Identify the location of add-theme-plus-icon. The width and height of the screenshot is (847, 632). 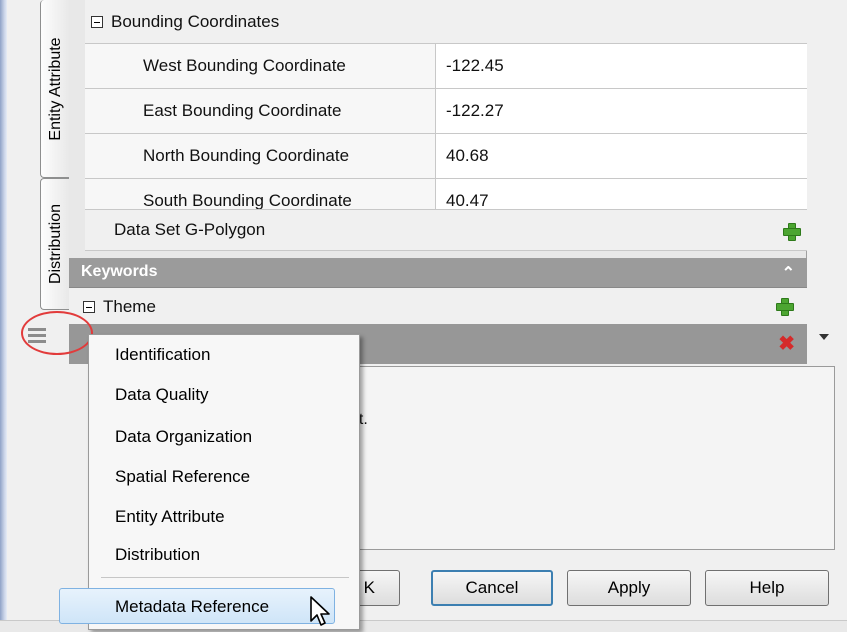
(785, 307).